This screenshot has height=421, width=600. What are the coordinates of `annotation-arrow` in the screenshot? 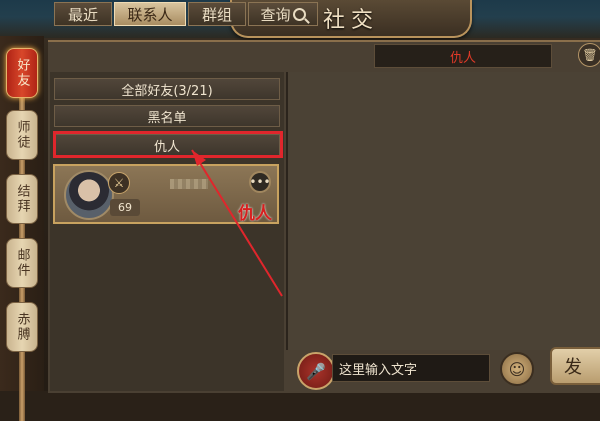 It's located at (237, 223).